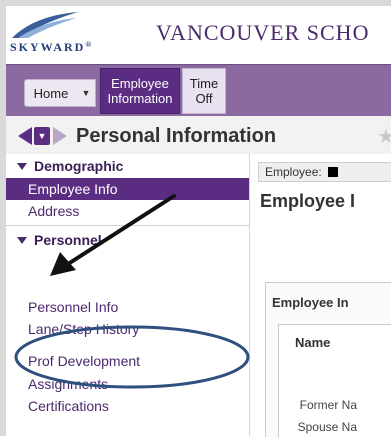 This screenshot has width=391, height=438. I want to click on sidebar-item-personnel-info: Personnel Info, so click(127, 307).